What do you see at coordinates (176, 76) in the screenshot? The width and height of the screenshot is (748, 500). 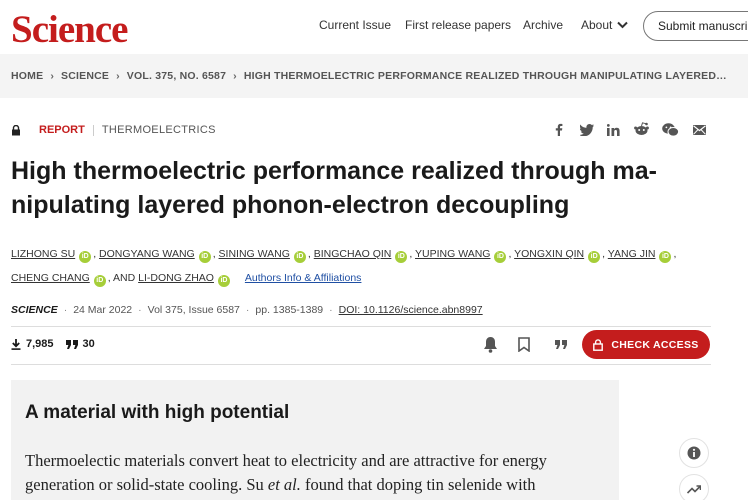 I see `breadcrumb-volume: VOL. 375, NO. 6587` at bounding box center [176, 76].